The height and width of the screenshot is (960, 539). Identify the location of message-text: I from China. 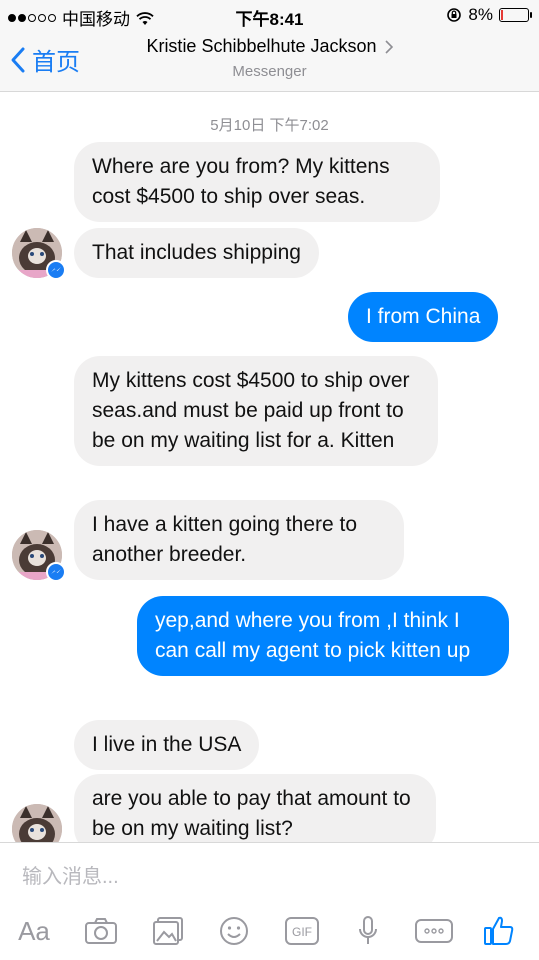
(423, 316).